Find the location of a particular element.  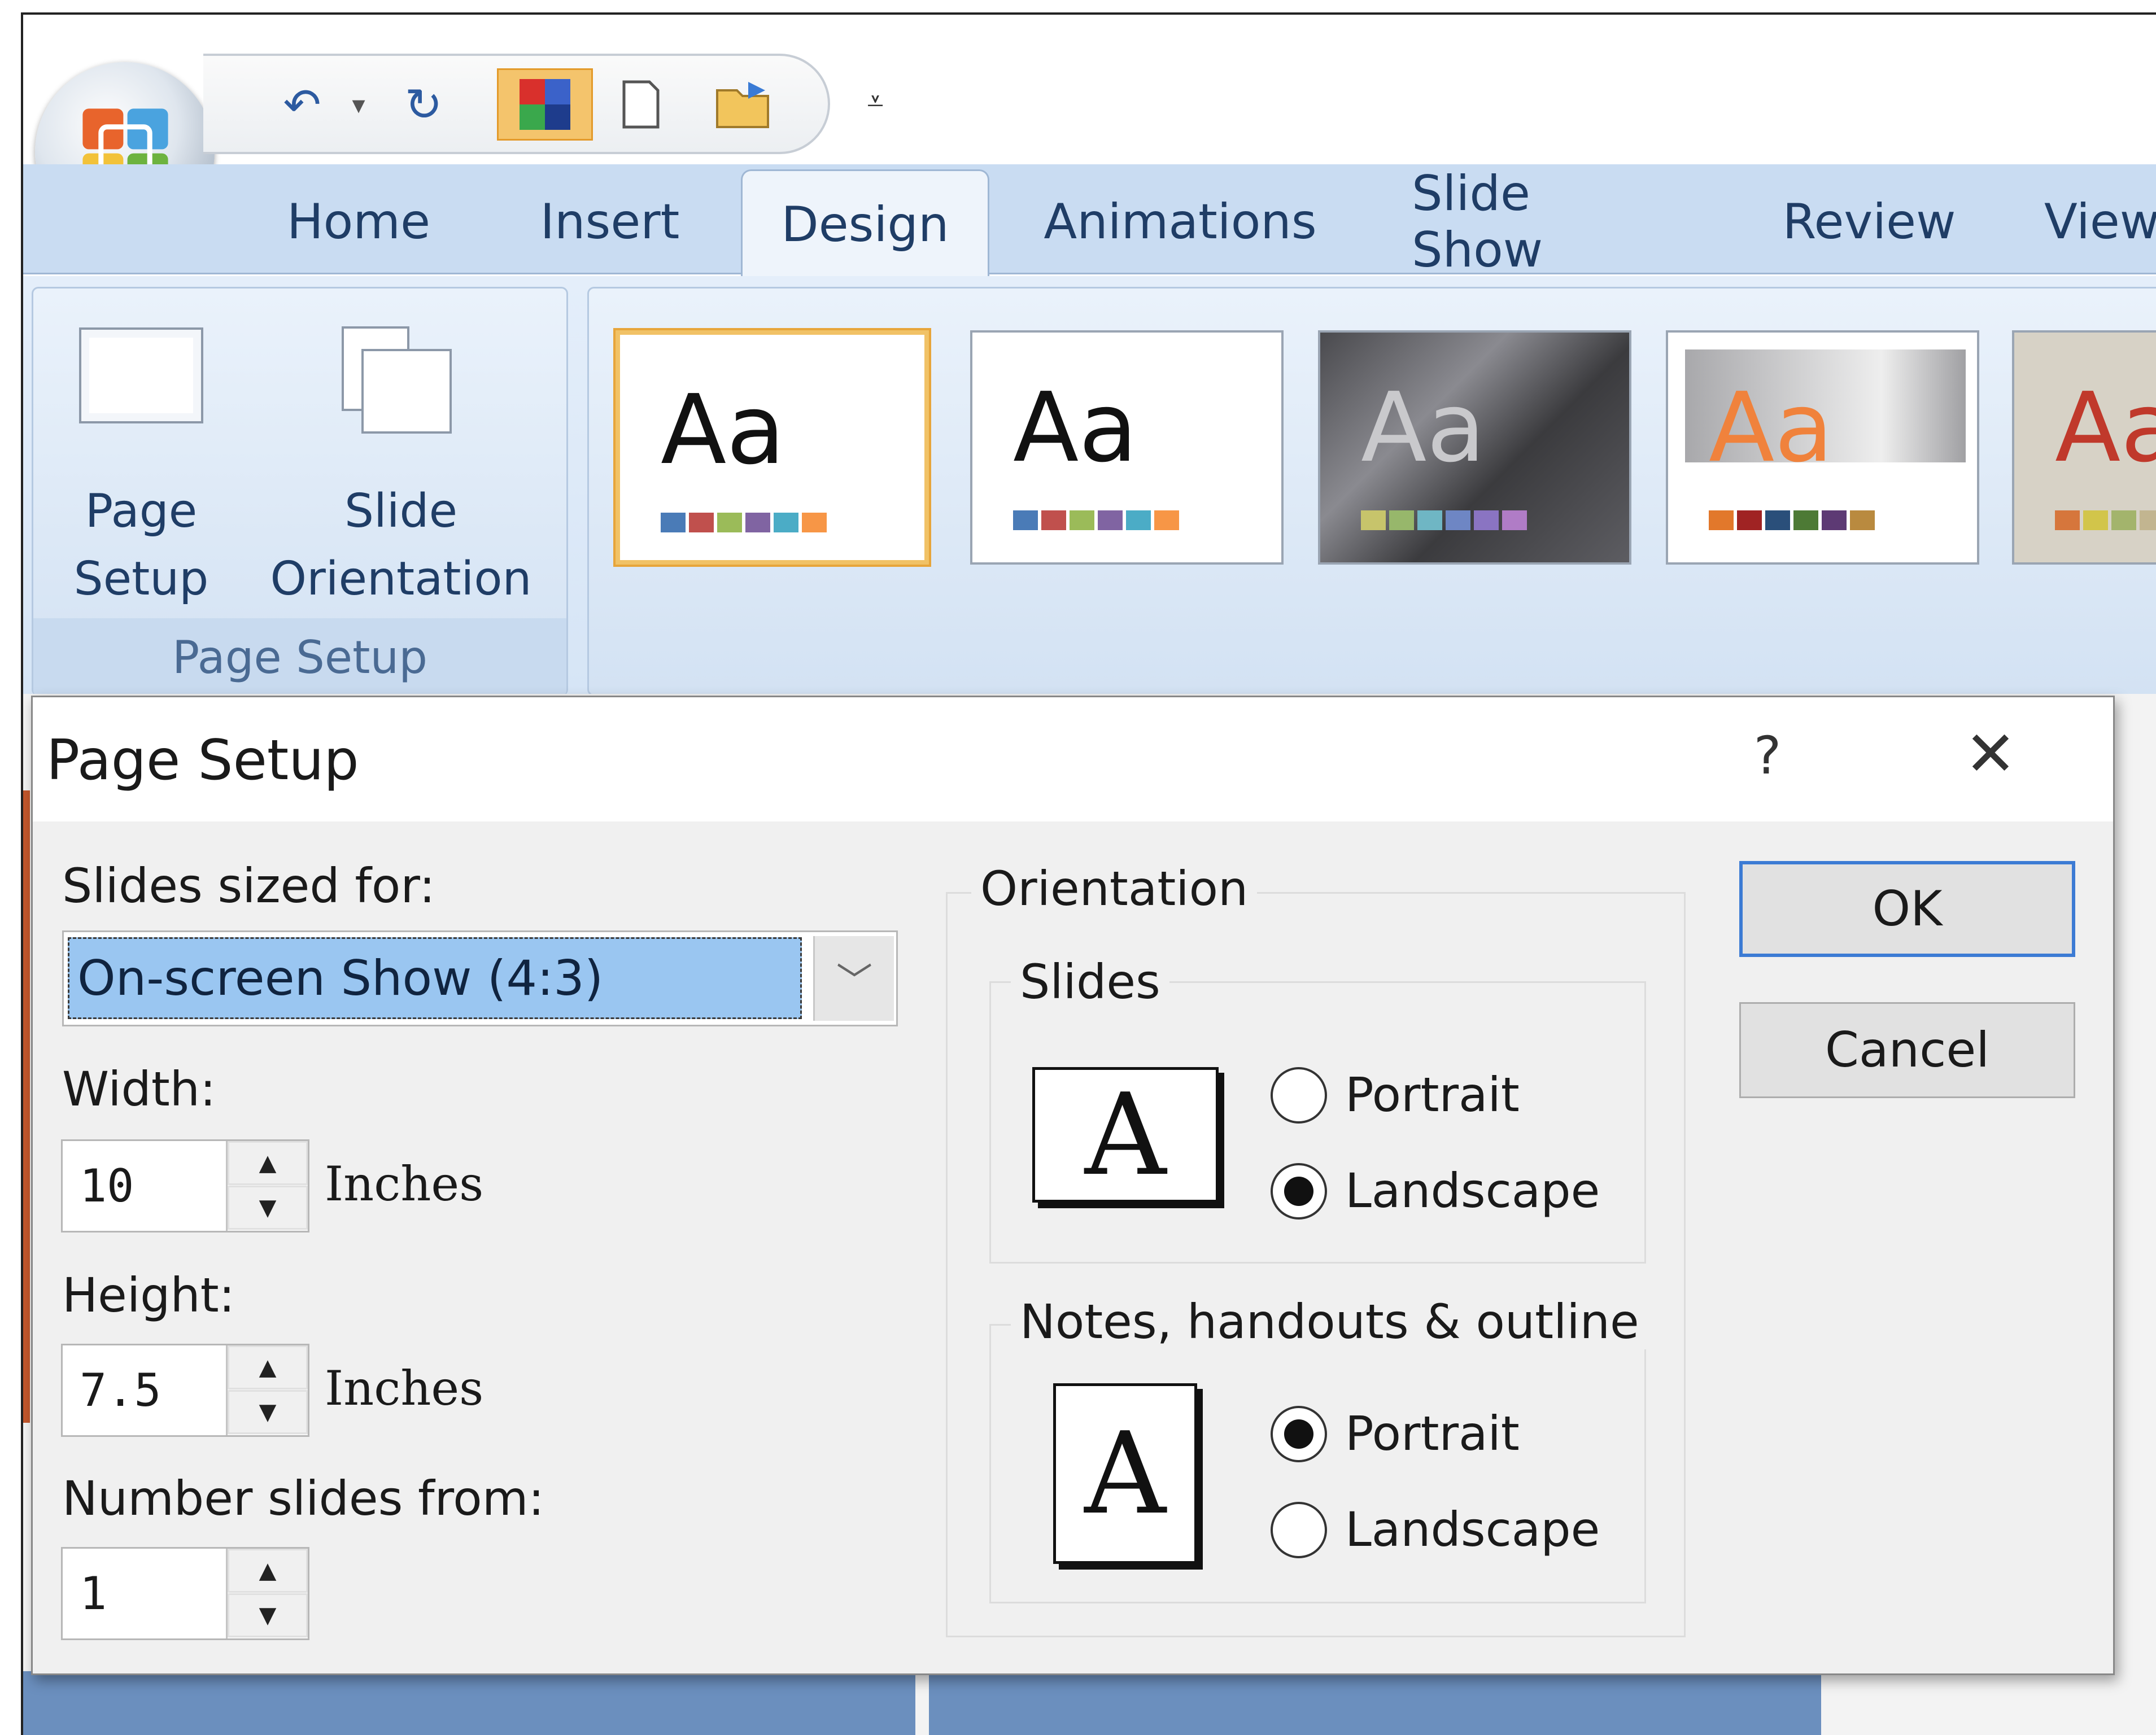

number-slides-from-value: 1 is located at coordinates (94, 1593).